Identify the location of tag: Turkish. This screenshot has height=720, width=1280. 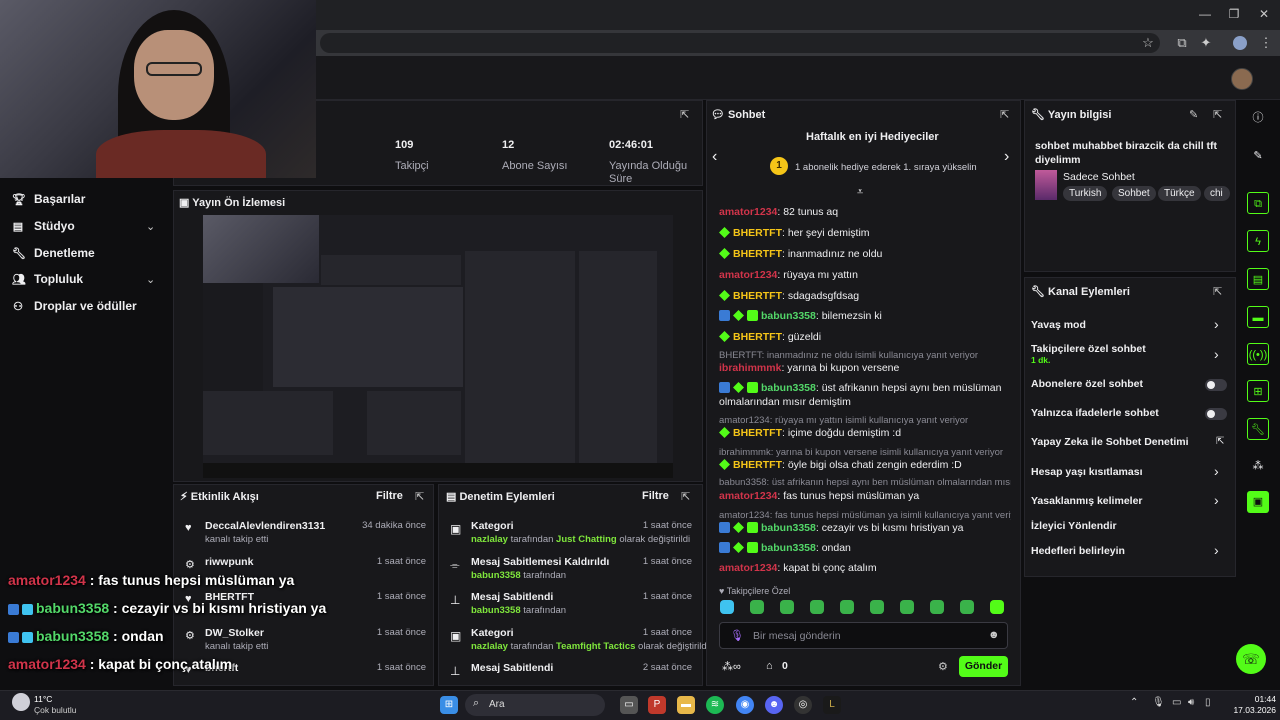
(1085, 193).